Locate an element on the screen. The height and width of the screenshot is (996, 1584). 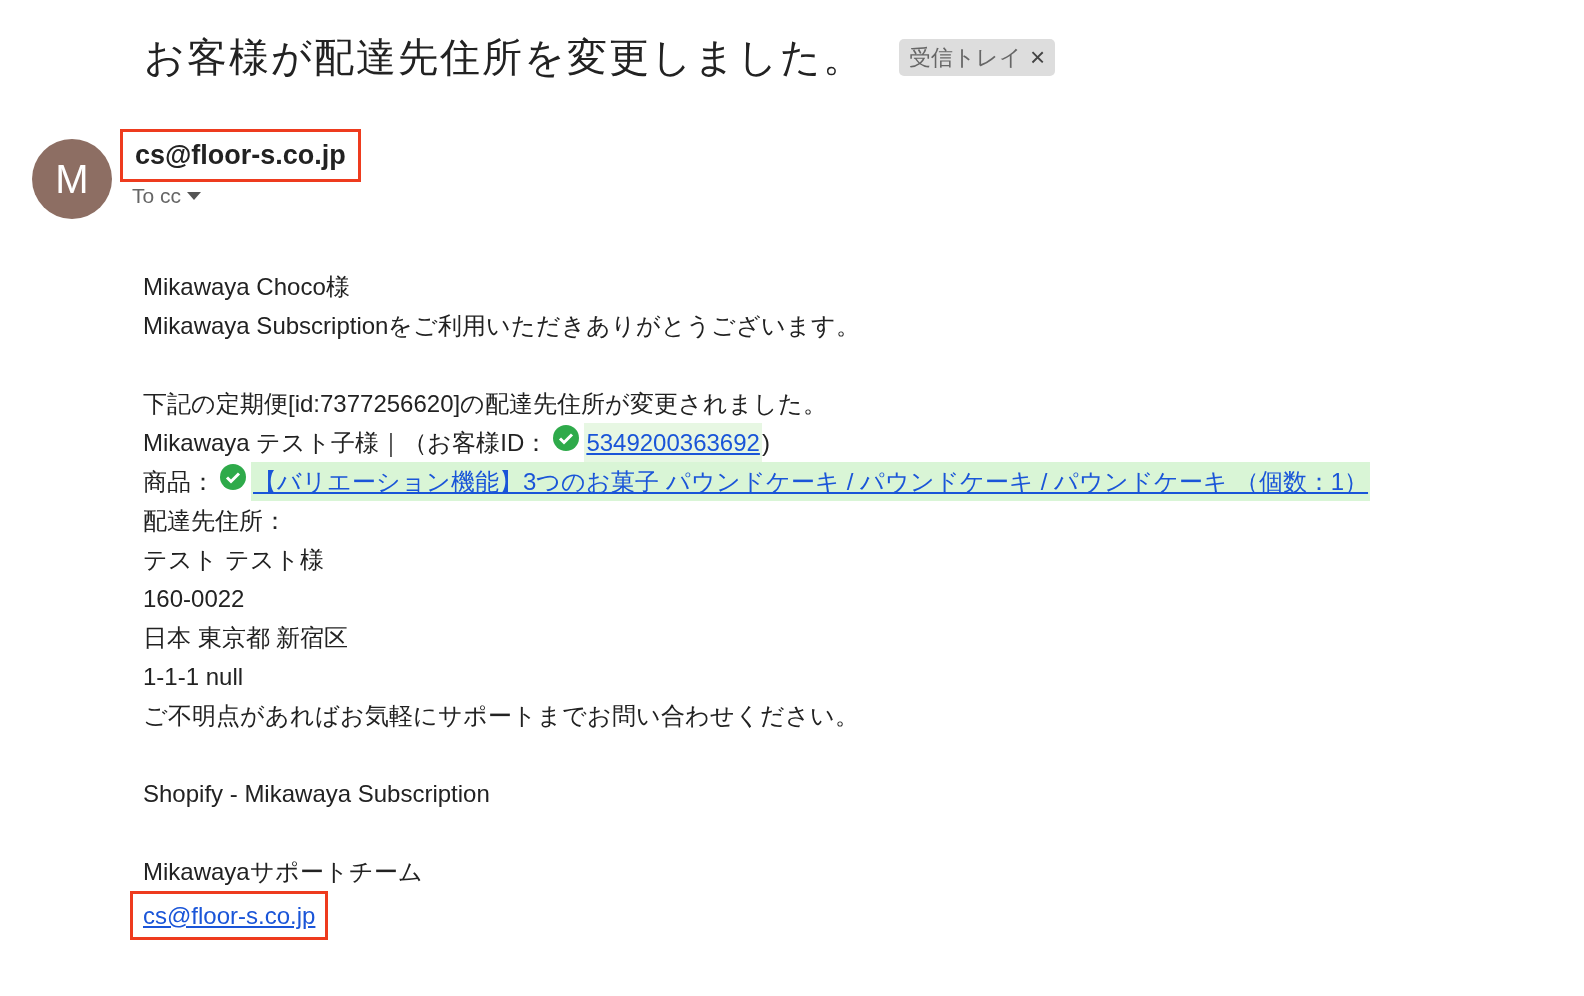
caret-icon is located at coordinates (194, 196).